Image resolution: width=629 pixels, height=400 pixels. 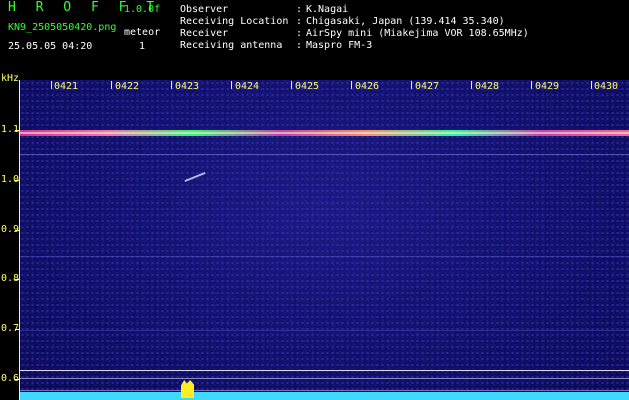 What do you see at coordinates (187, 86) in the screenshot?
I see `x-tick-label: 0423` at bounding box center [187, 86].